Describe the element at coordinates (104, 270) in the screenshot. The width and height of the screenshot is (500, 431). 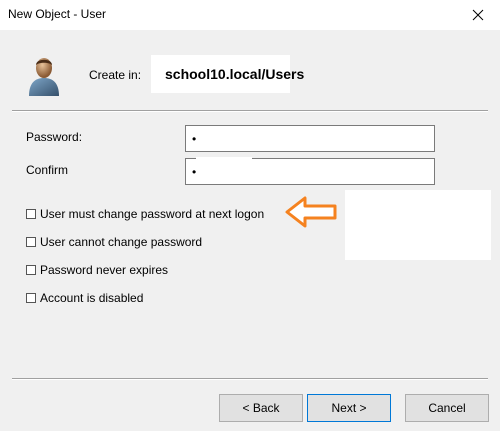
I see `option-label: Password never expires` at that location.